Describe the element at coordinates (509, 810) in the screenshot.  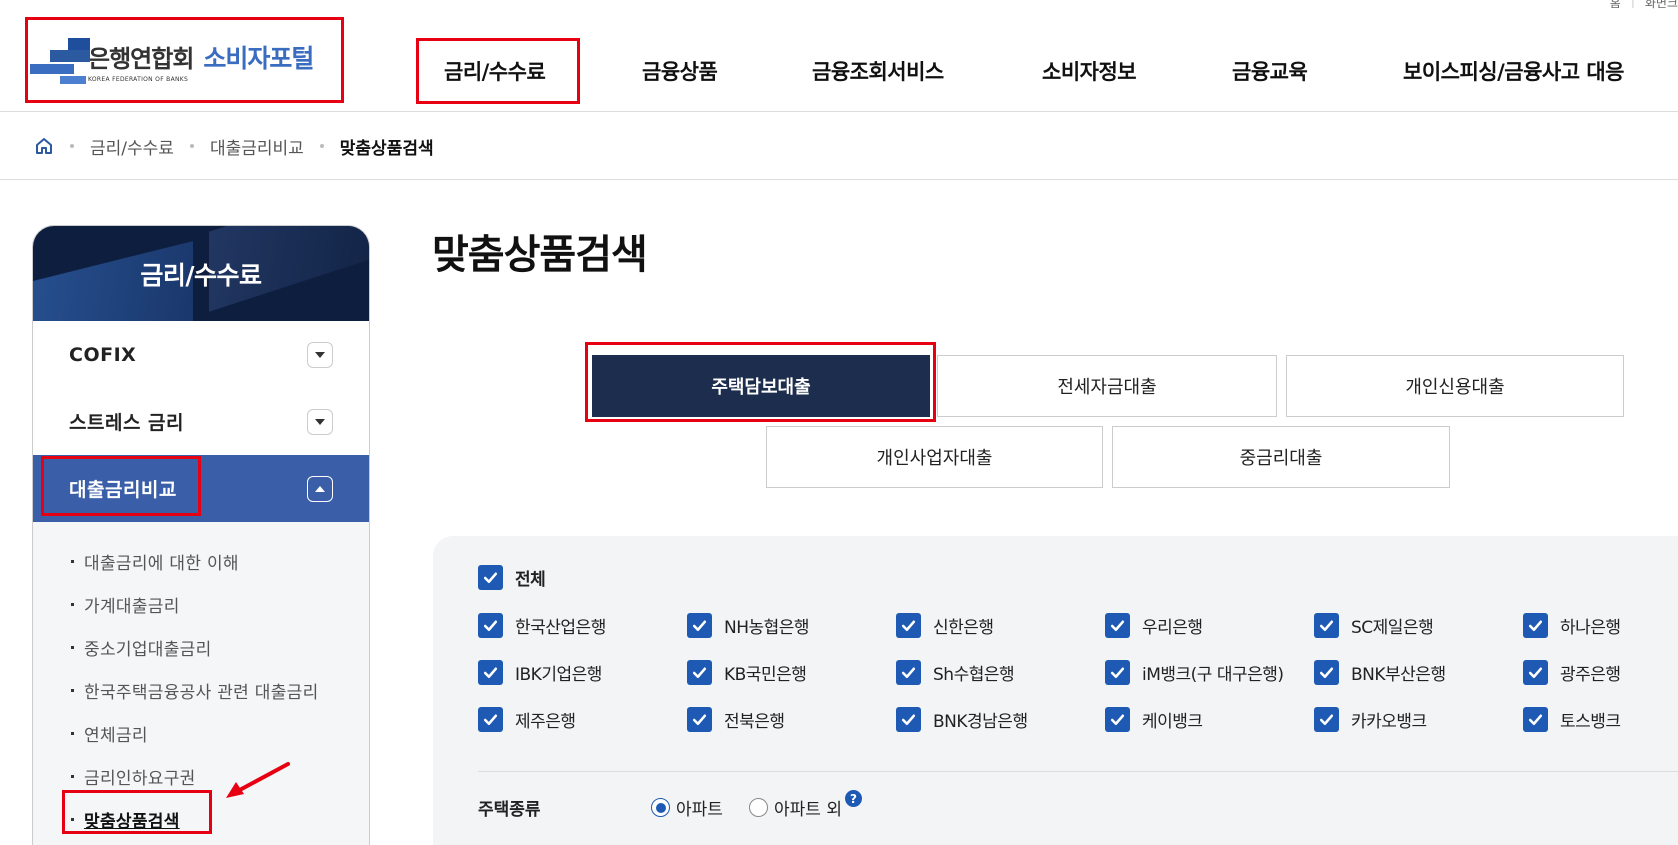
I see `house-type-label: 주택종류` at that location.